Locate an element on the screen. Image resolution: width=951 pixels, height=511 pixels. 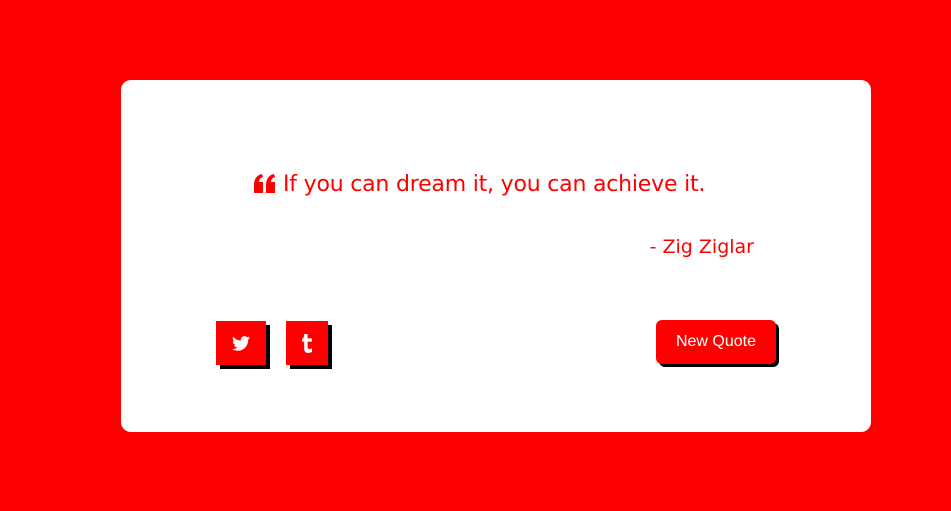
tweet-button is located at coordinates (241, 343).